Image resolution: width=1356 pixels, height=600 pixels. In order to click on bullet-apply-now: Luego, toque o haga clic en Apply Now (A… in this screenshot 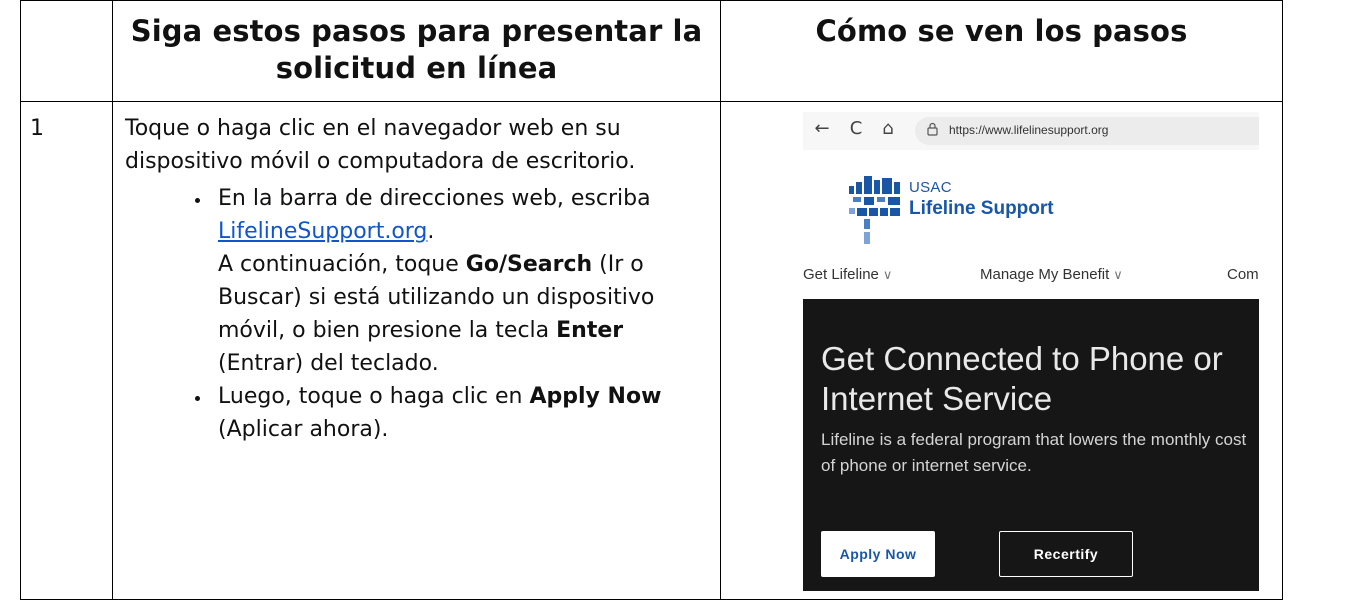, I will do `click(459, 413)`.